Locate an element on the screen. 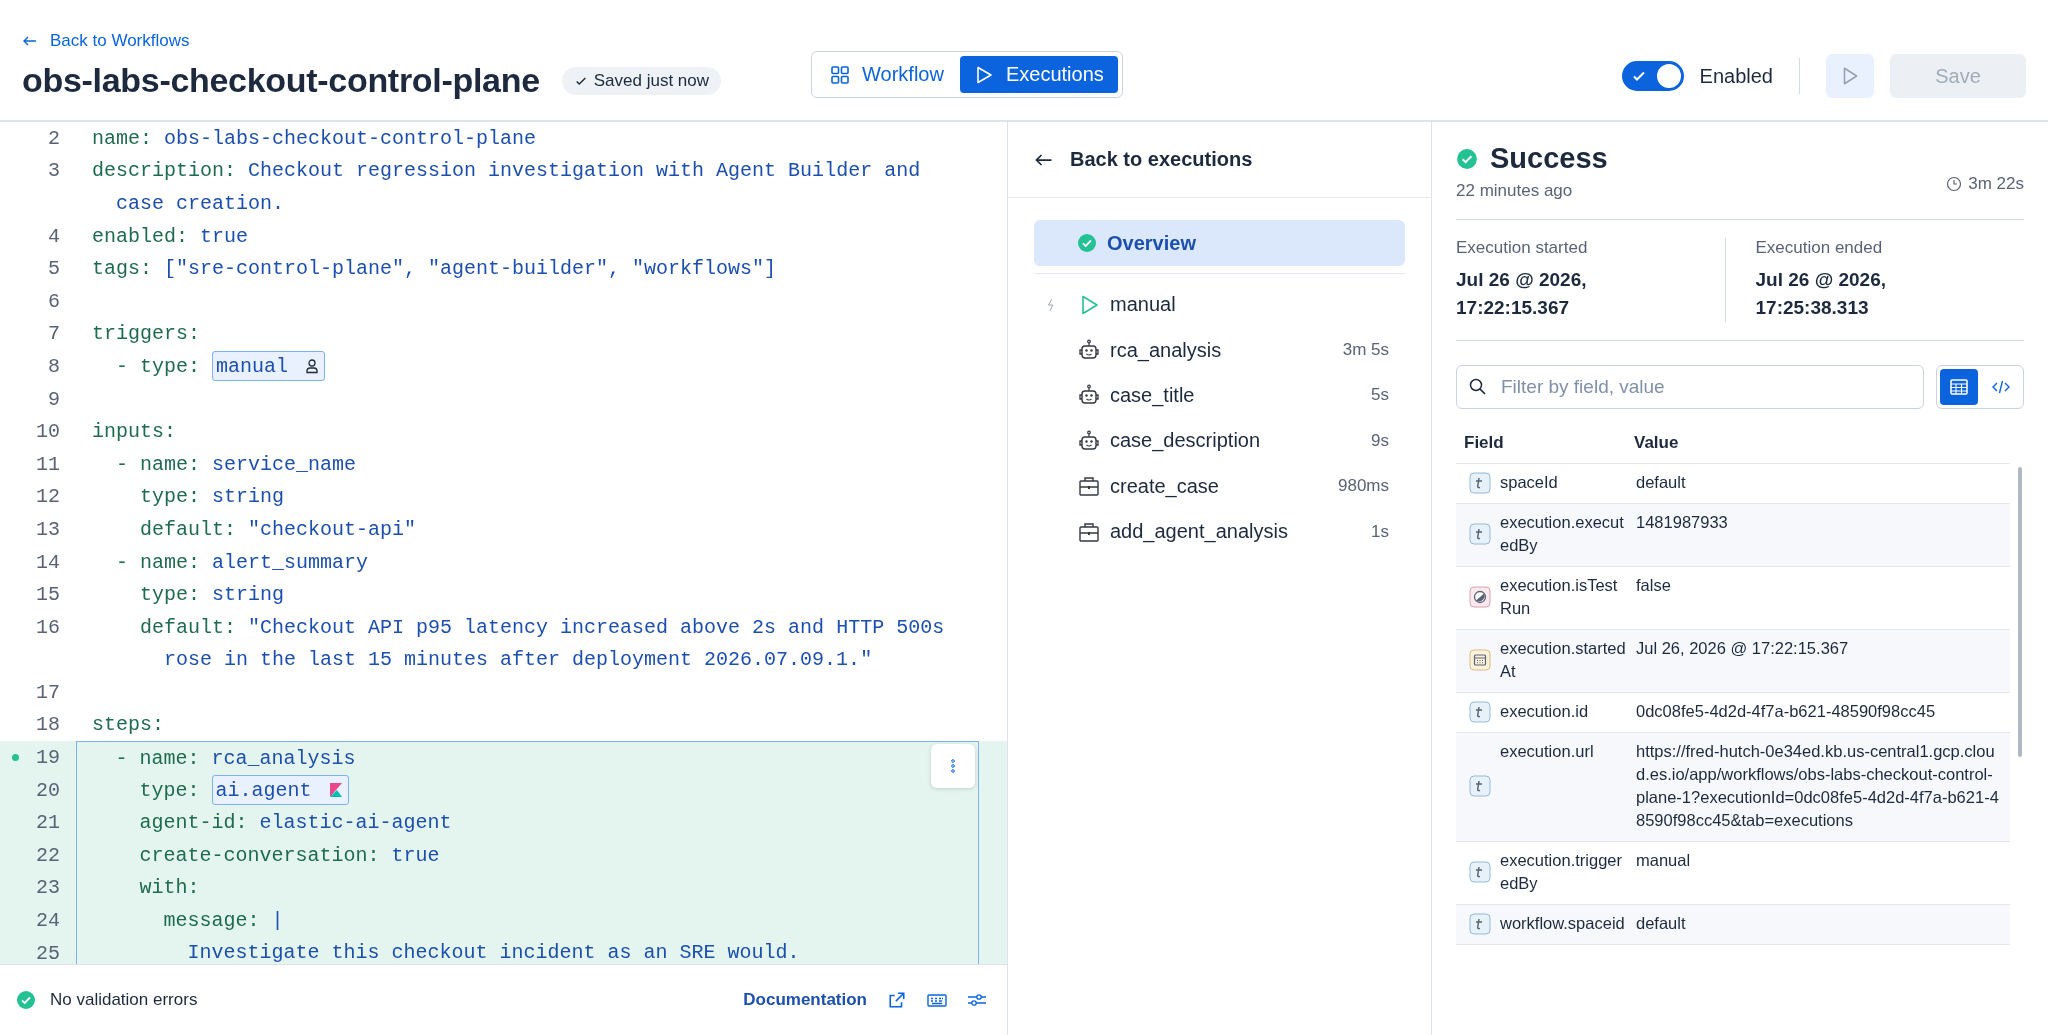 The image size is (2048, 1035). table-view-button is located at coordinates (1959, 387).